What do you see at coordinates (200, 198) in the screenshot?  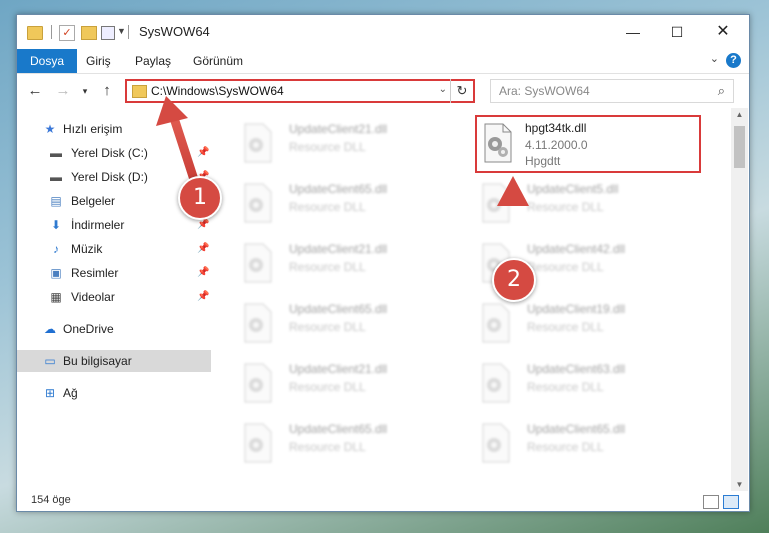 I see `step-badge-1: 1` at bounding box center [200, 198].